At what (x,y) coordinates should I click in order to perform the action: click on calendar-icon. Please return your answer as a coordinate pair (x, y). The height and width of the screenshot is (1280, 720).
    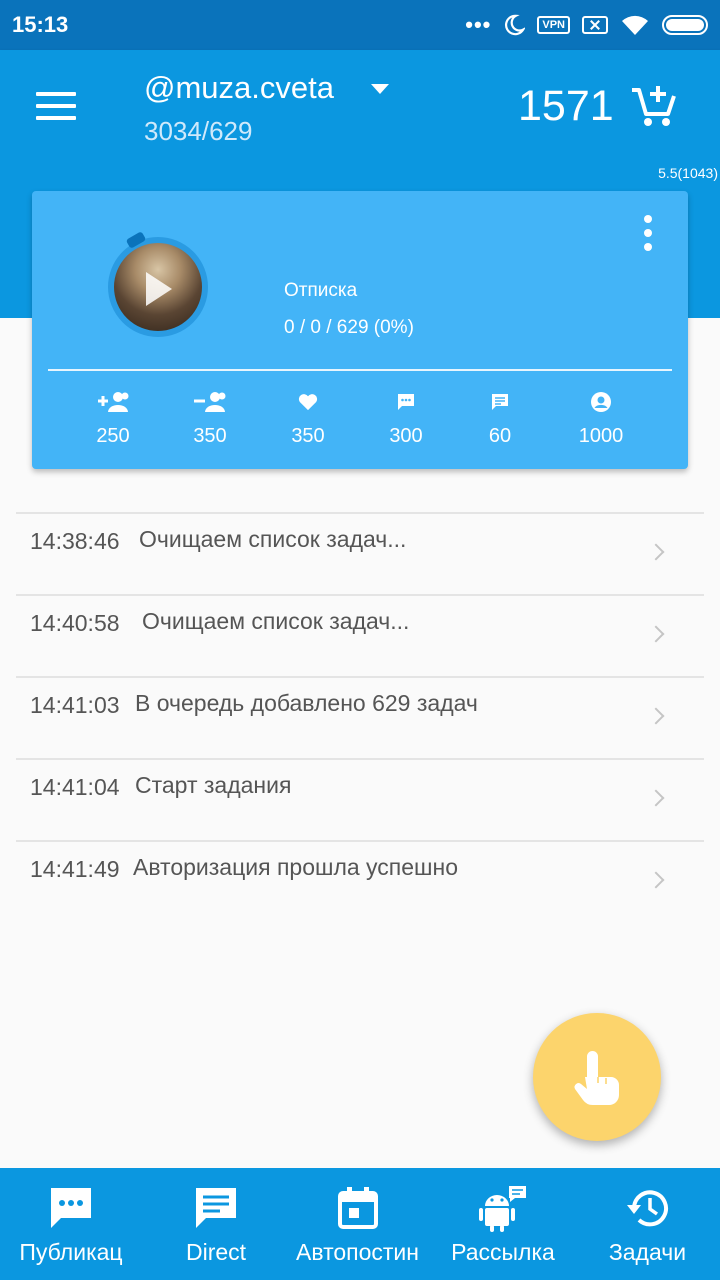
    Looking at the image, I should click on (357, 1208).